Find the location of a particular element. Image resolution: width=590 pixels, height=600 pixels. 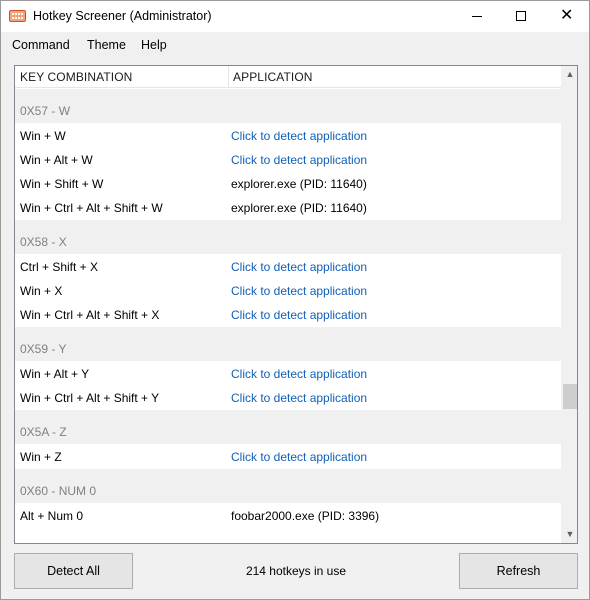

column-divider is located at coordinates (228, 77).